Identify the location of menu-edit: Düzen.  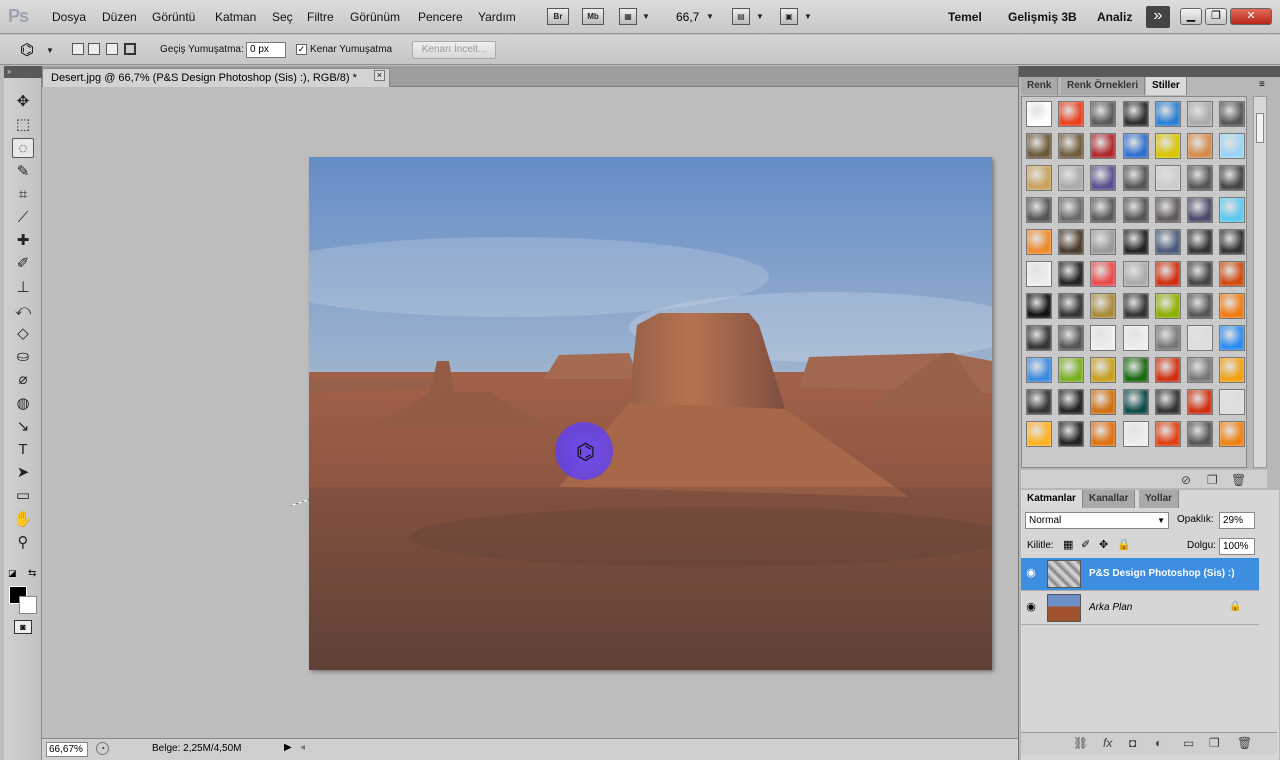
(119, 17).